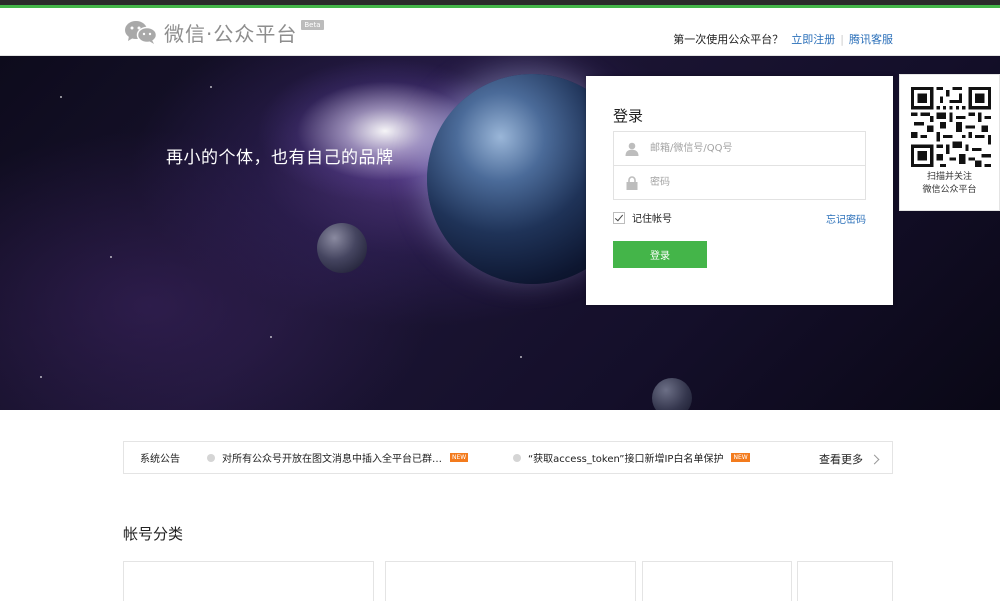  I want to click on logo-text: 微信·公众平台, so click(231, 33).